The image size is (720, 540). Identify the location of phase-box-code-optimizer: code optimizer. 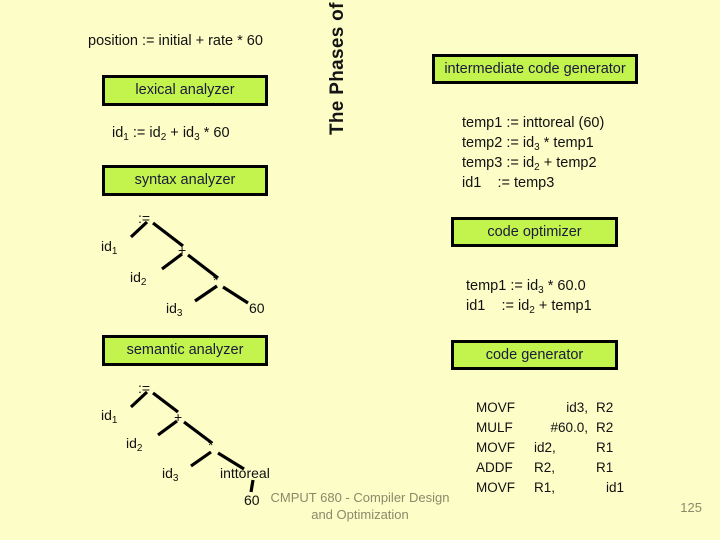
(534, 232).